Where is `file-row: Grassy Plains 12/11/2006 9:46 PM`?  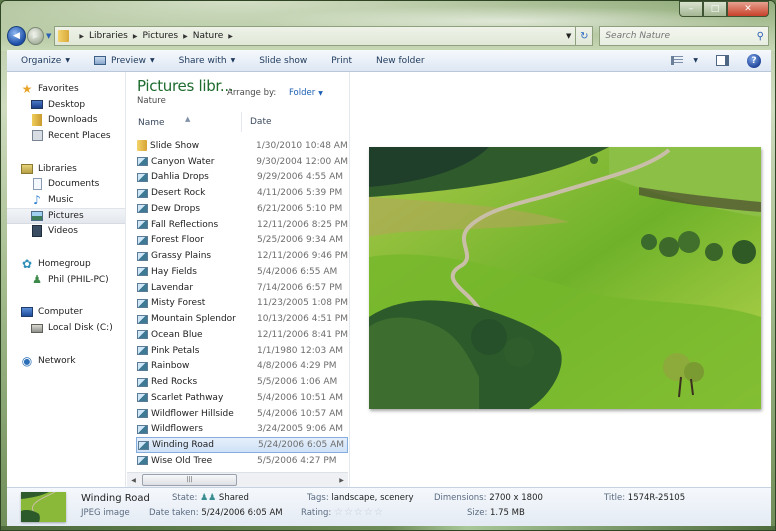
file-row: Grassy Plains 12/11/2006 9:46 PM is located at coordinates (242, 256).